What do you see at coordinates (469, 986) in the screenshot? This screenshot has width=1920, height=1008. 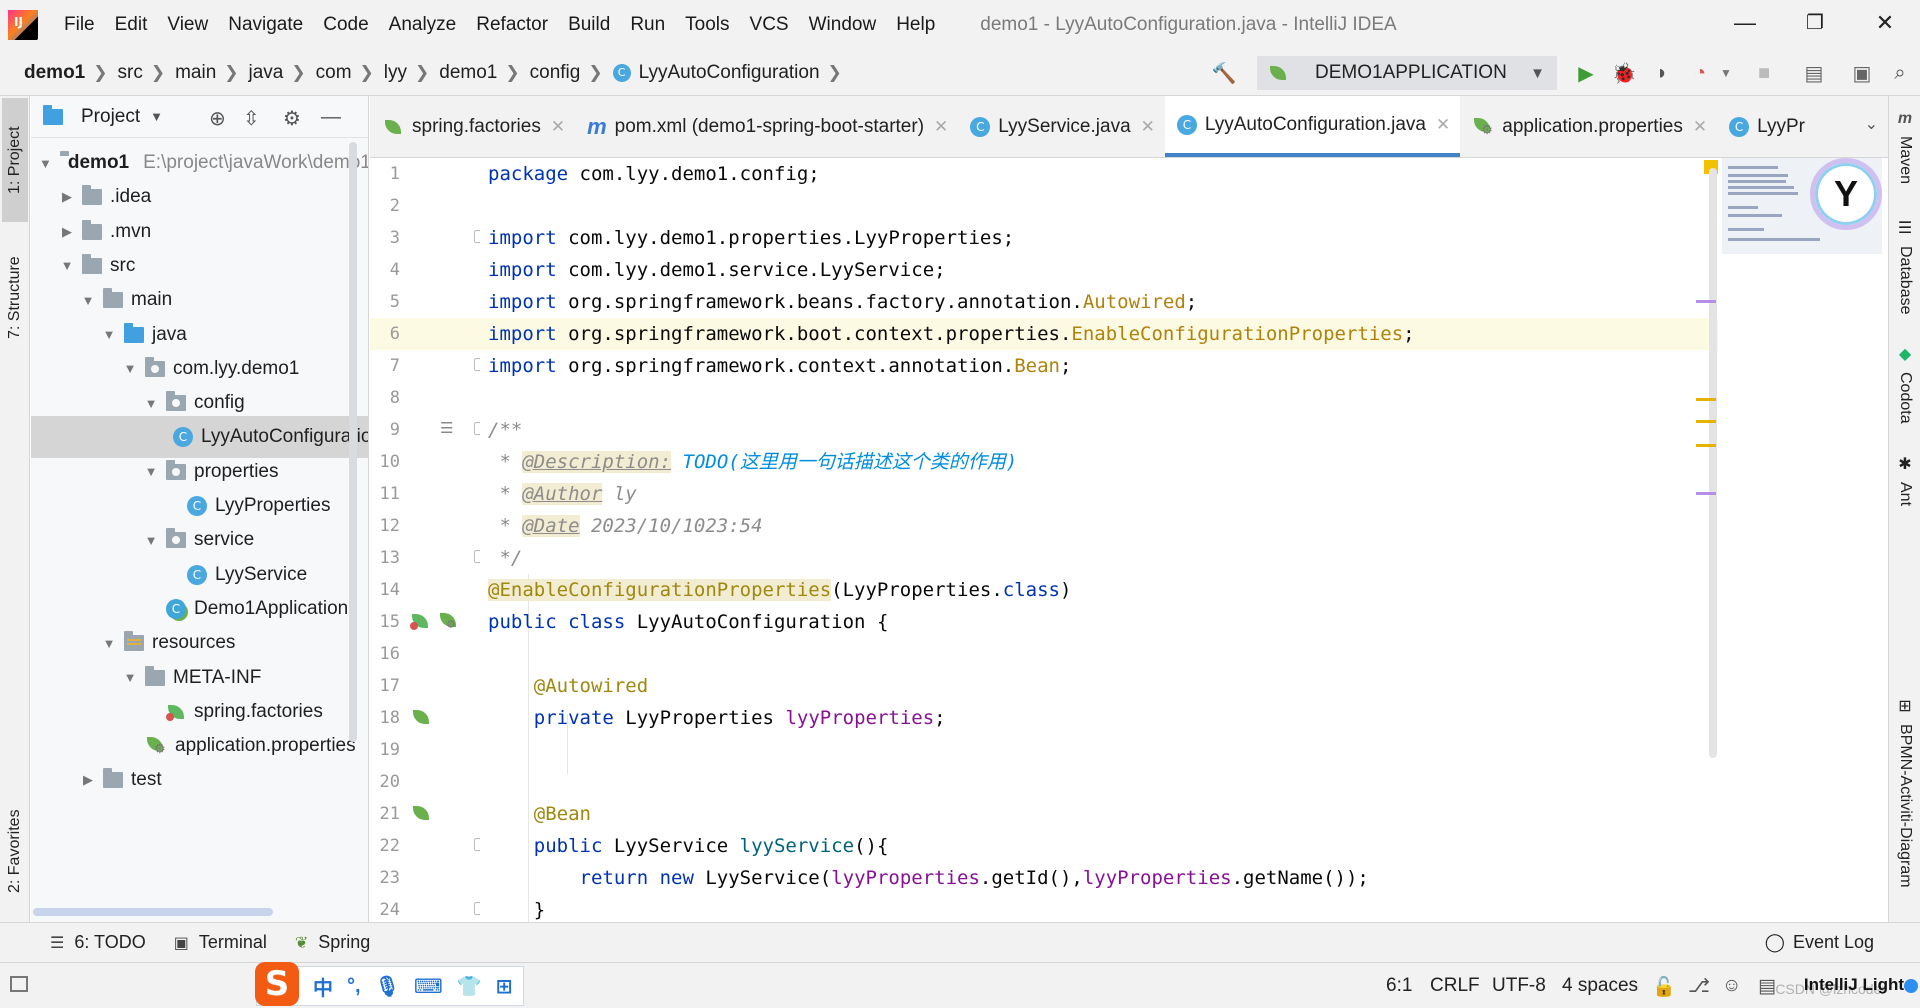 I see `skin-shirt-icon: 👕` at bounding box center [469, 986].